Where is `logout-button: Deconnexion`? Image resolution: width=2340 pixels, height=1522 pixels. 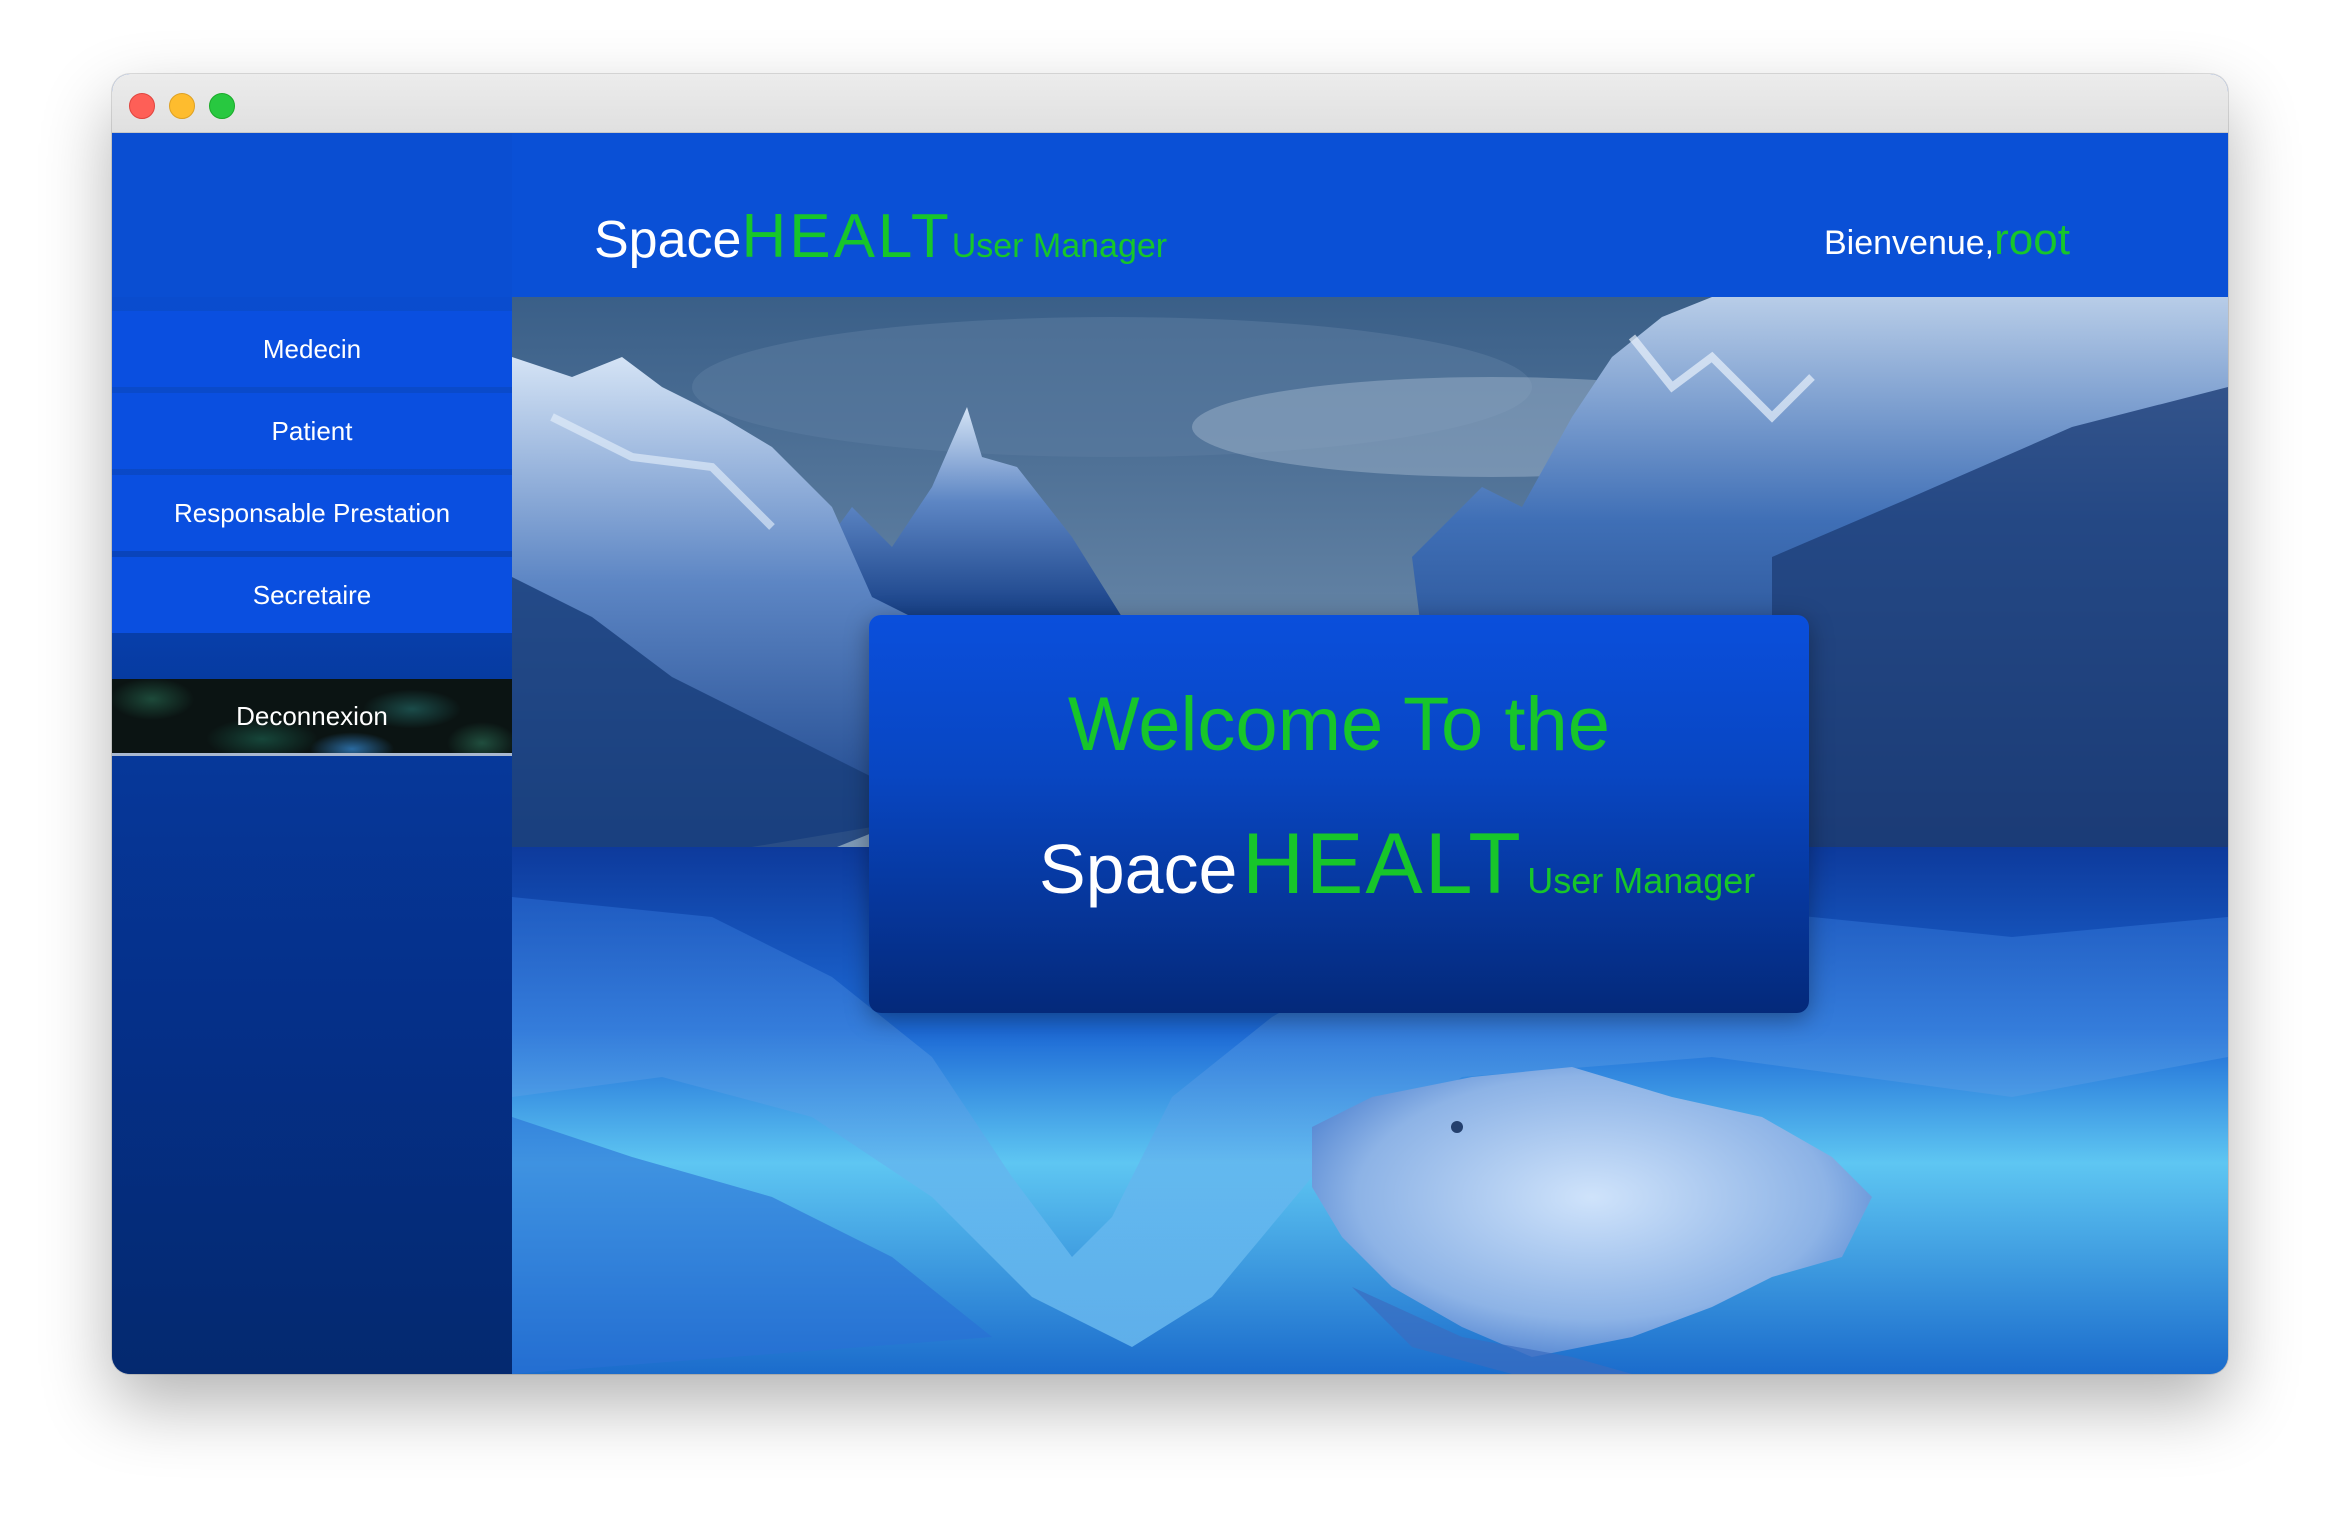 logout-button: Deconnexion is located at coordinates (312, 717).